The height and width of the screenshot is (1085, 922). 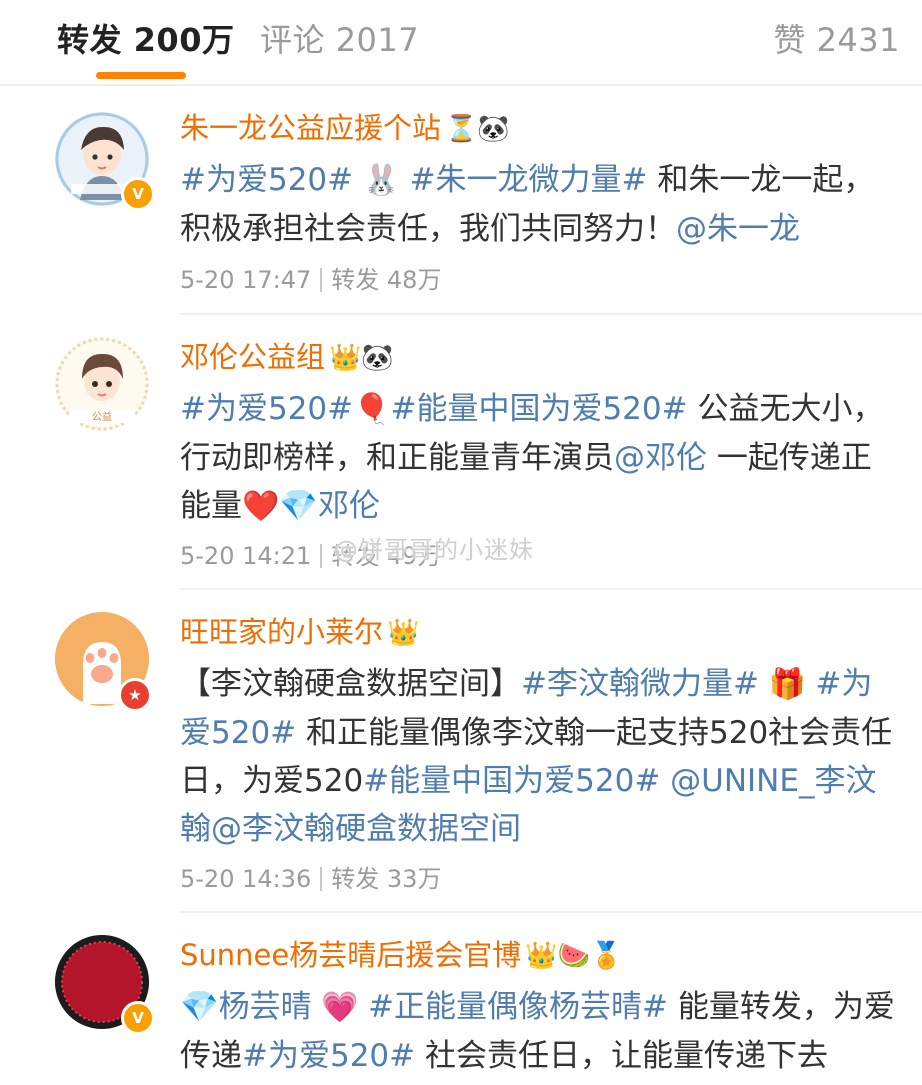 I want to click on hashtag-link: #朱一龙微力量#, so click(x=529, y=180).